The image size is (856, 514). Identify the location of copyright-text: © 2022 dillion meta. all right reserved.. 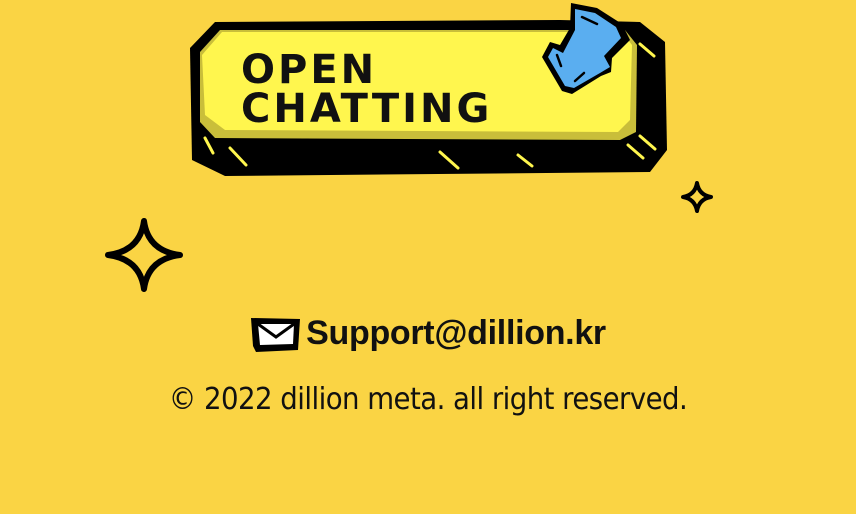
(428, 399).